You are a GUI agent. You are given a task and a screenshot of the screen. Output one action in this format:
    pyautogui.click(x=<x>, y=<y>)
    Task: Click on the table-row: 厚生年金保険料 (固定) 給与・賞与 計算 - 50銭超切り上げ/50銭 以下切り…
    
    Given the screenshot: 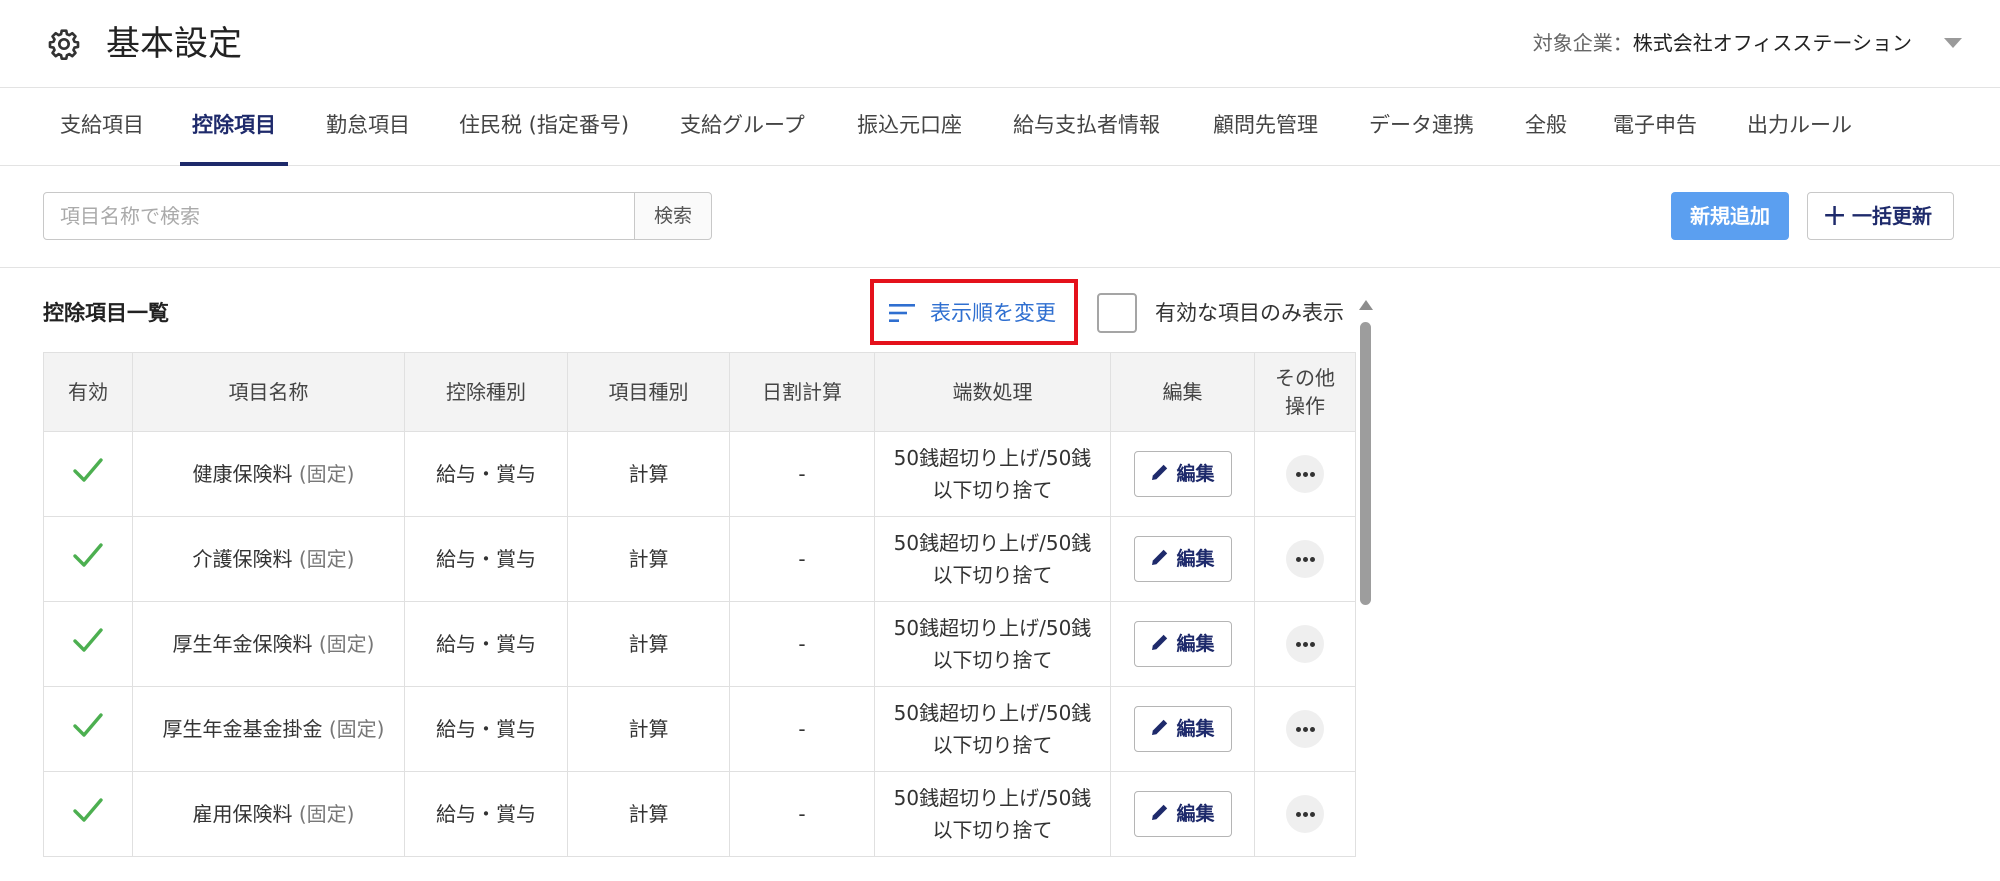 What is the action you would take?
    pyautogui.click(x=699, y=644)
    